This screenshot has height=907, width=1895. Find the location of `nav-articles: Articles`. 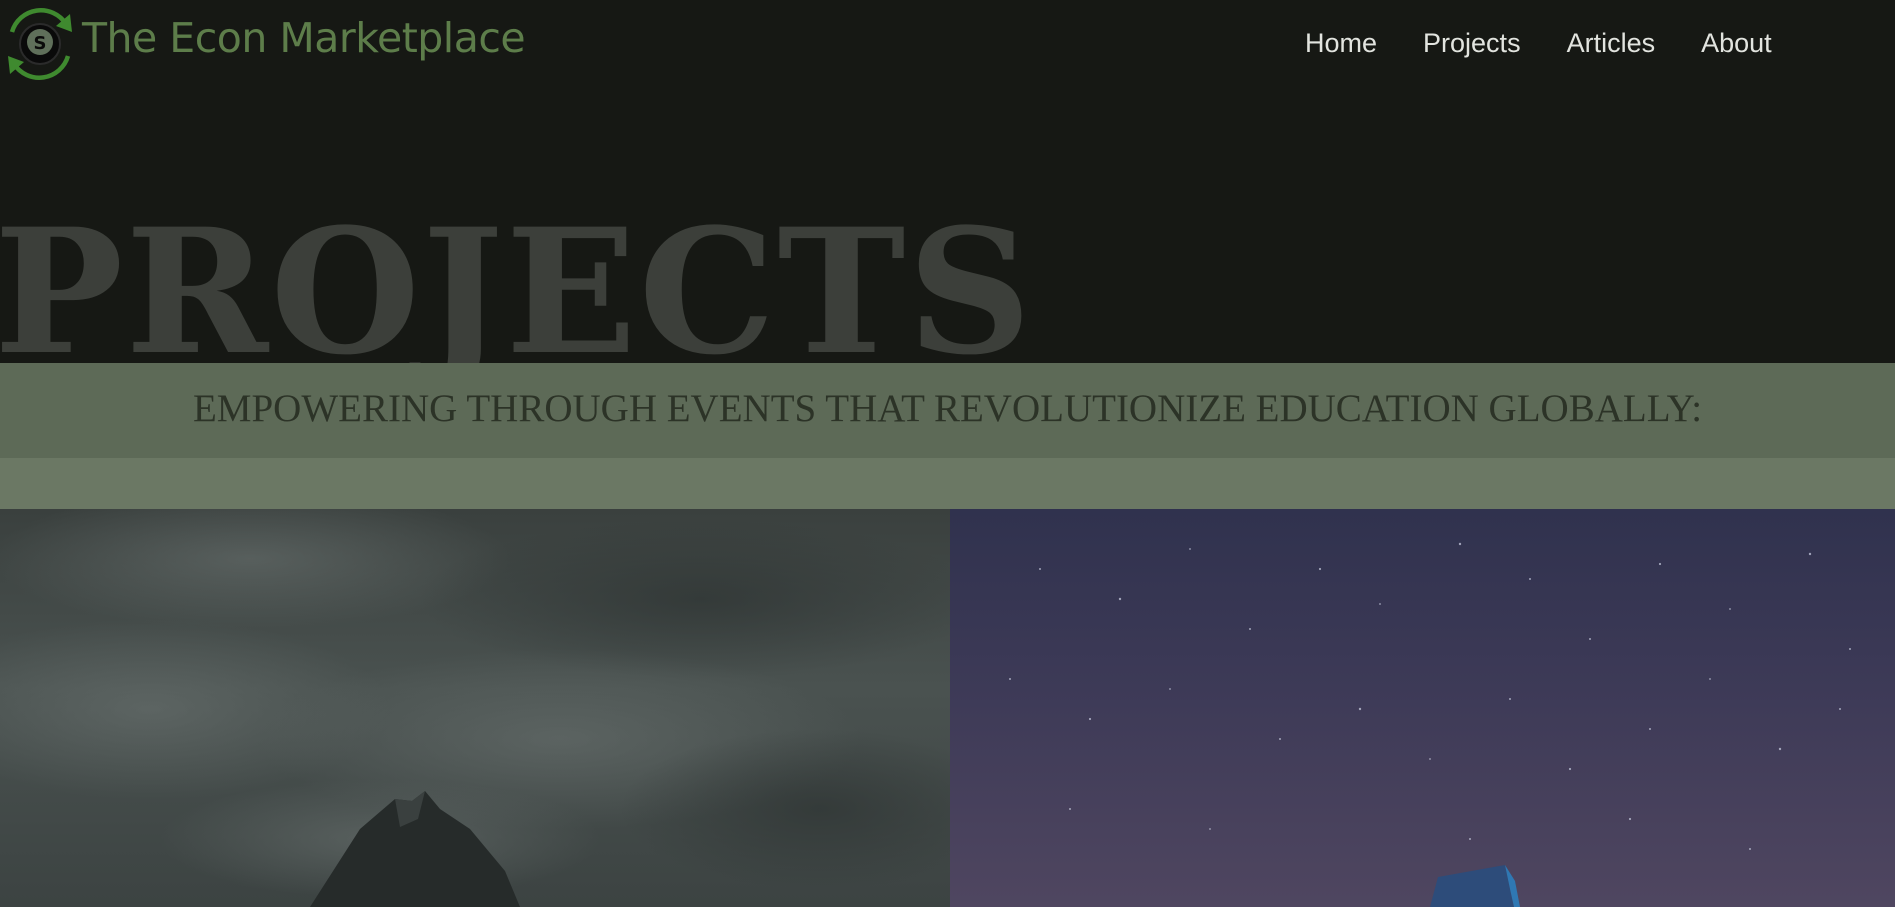

nav-articles: Articles is located at coordinates (1611, 43).